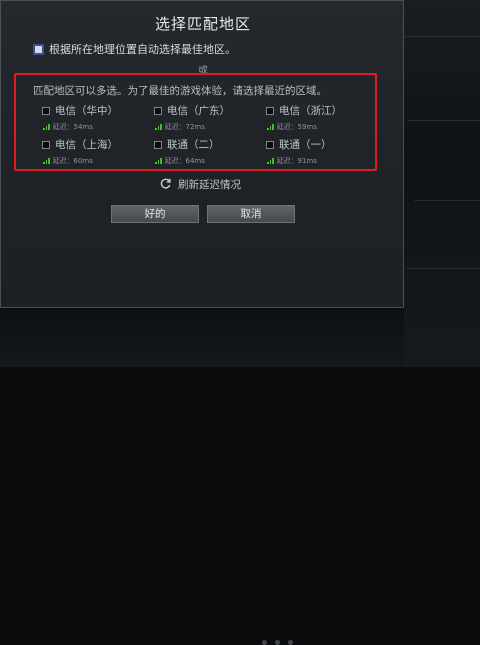 Image resolution: width=480 pixels, height=645 pixels. I want to click on region-ping: 延迟：54ms, so click(97, 127).